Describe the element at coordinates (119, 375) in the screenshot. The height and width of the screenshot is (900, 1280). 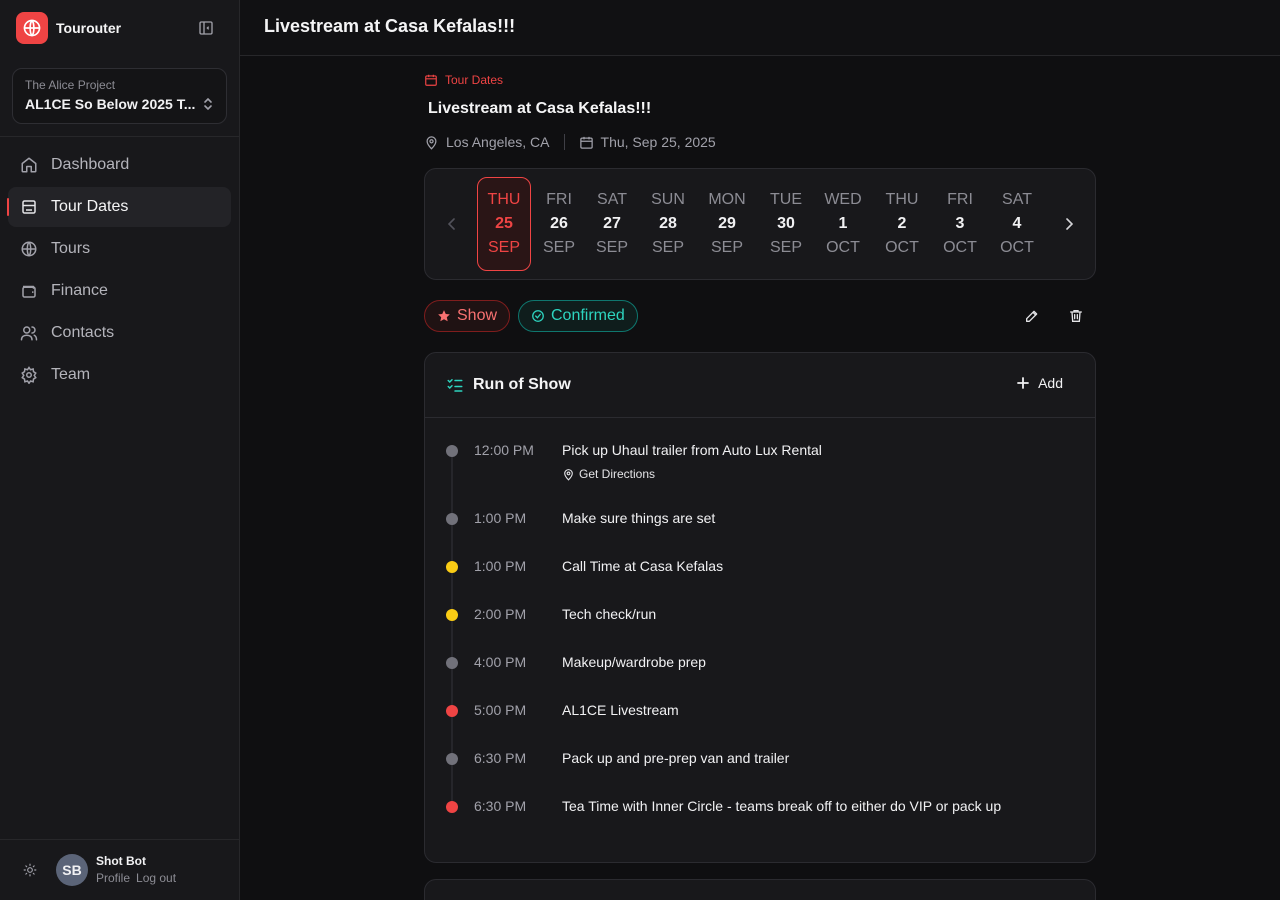
I see `sidebar-item-team: Team` at that location.